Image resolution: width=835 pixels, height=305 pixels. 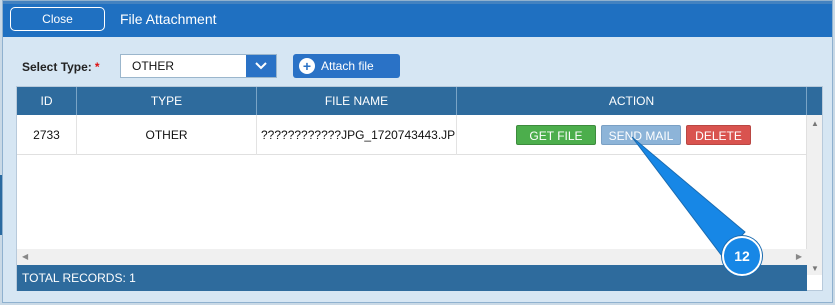 I want to click on scroll-down-icon: ▼, so click(x=815, y=268).